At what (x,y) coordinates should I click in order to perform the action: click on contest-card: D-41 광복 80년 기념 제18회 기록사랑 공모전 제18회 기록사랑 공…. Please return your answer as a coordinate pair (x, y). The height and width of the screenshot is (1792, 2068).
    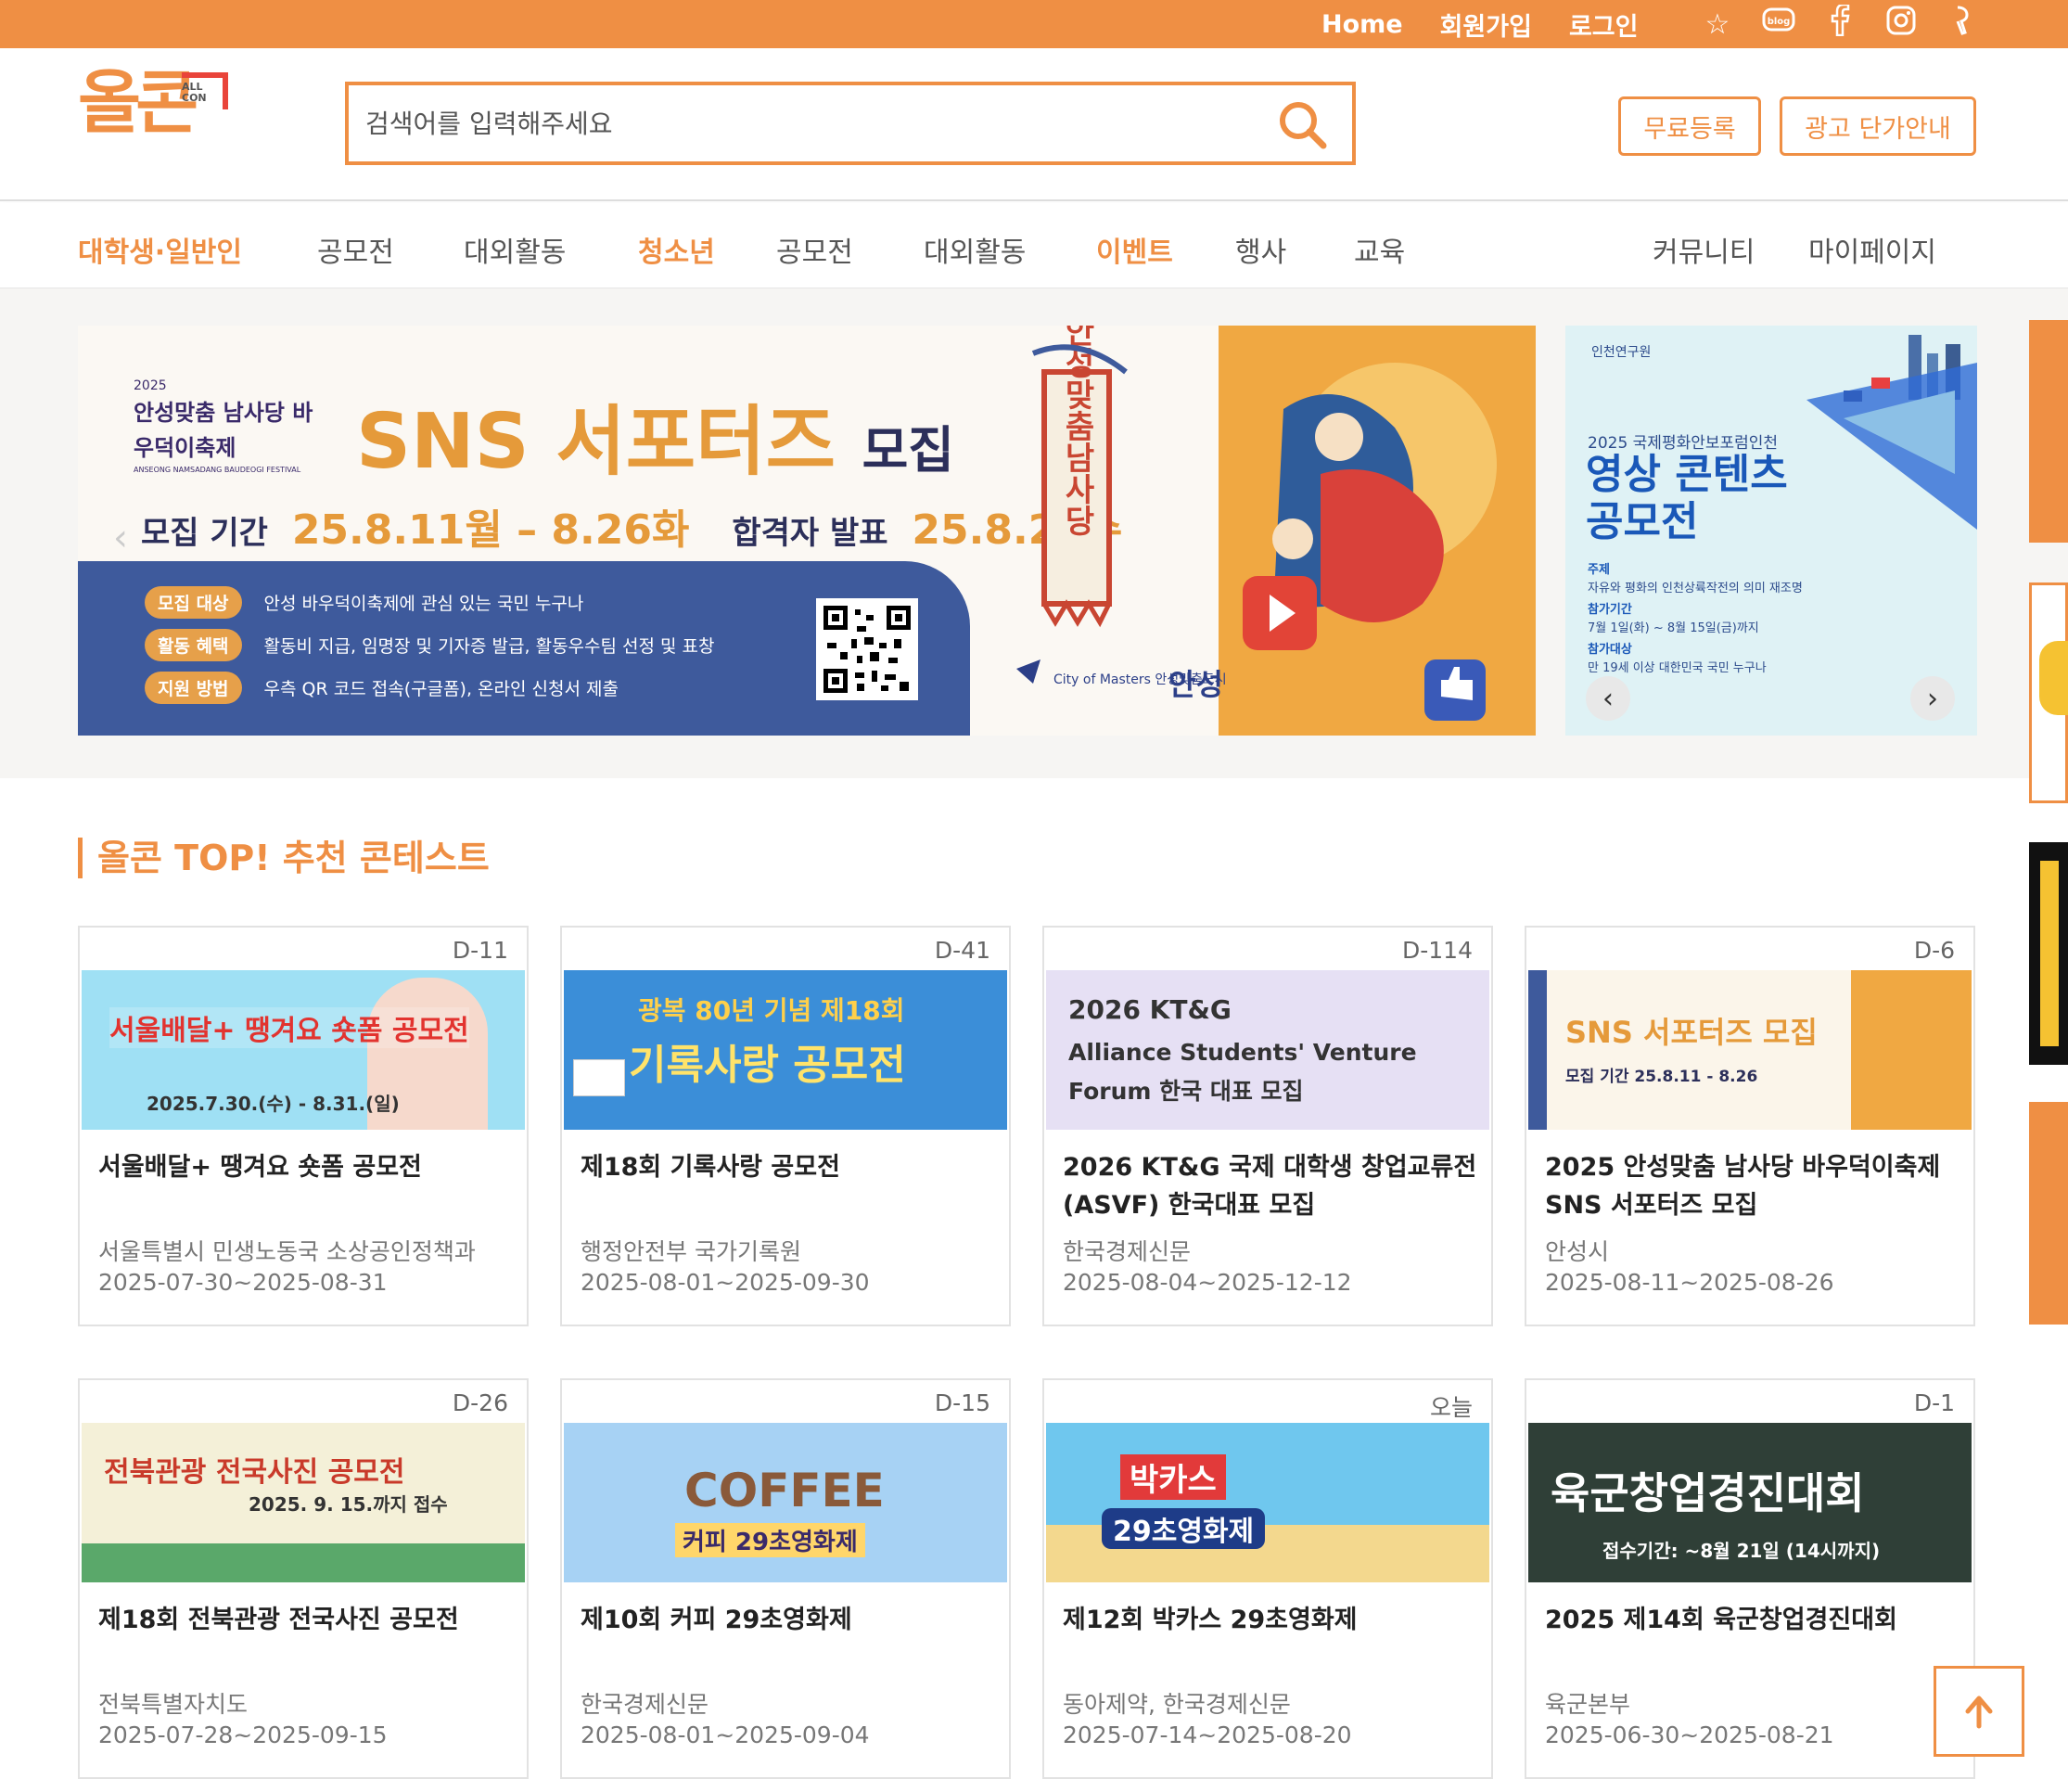
    Looking at the image, I should click on (785, 1126).